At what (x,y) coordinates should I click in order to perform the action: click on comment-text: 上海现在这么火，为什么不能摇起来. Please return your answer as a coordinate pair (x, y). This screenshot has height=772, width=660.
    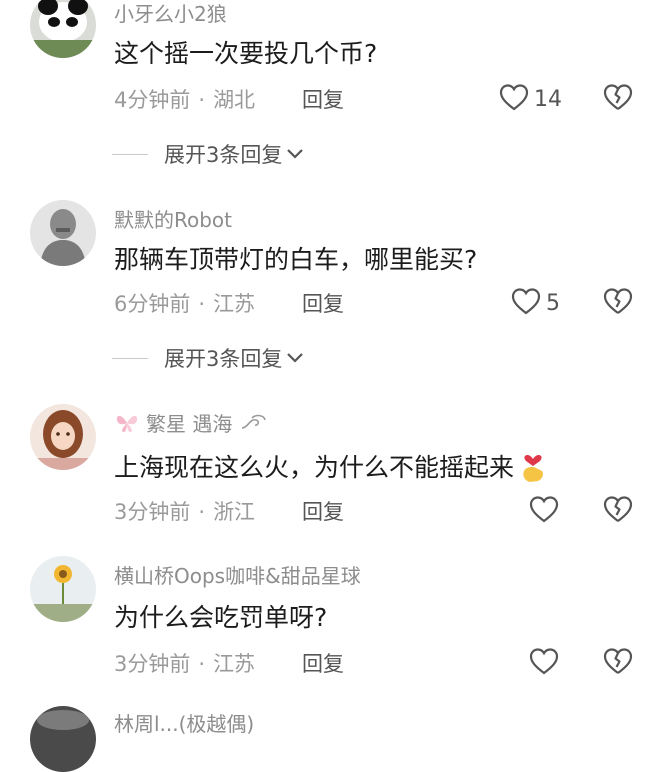
    Looking at the image, I should click on (331, 468).